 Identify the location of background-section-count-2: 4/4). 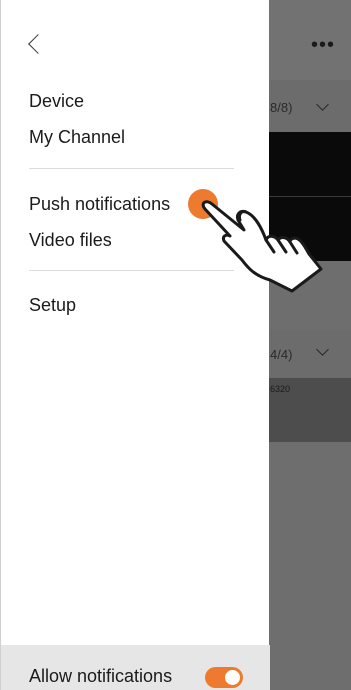
(281, 354).